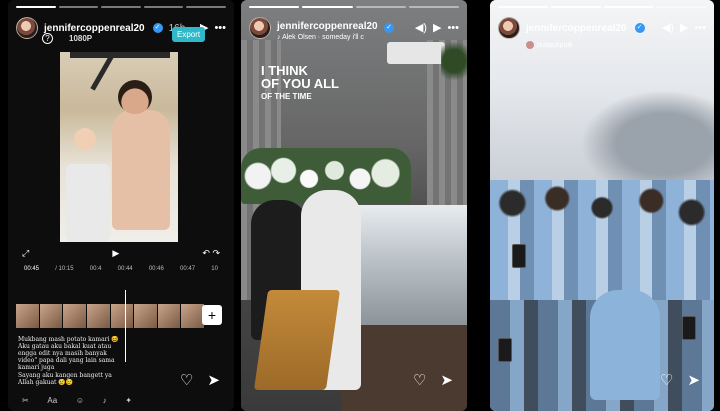  I want to click on timeline-timecodes: 00:45 / 10:15 00:4 00:44 00:46 00:47 10, so click(121, 271).